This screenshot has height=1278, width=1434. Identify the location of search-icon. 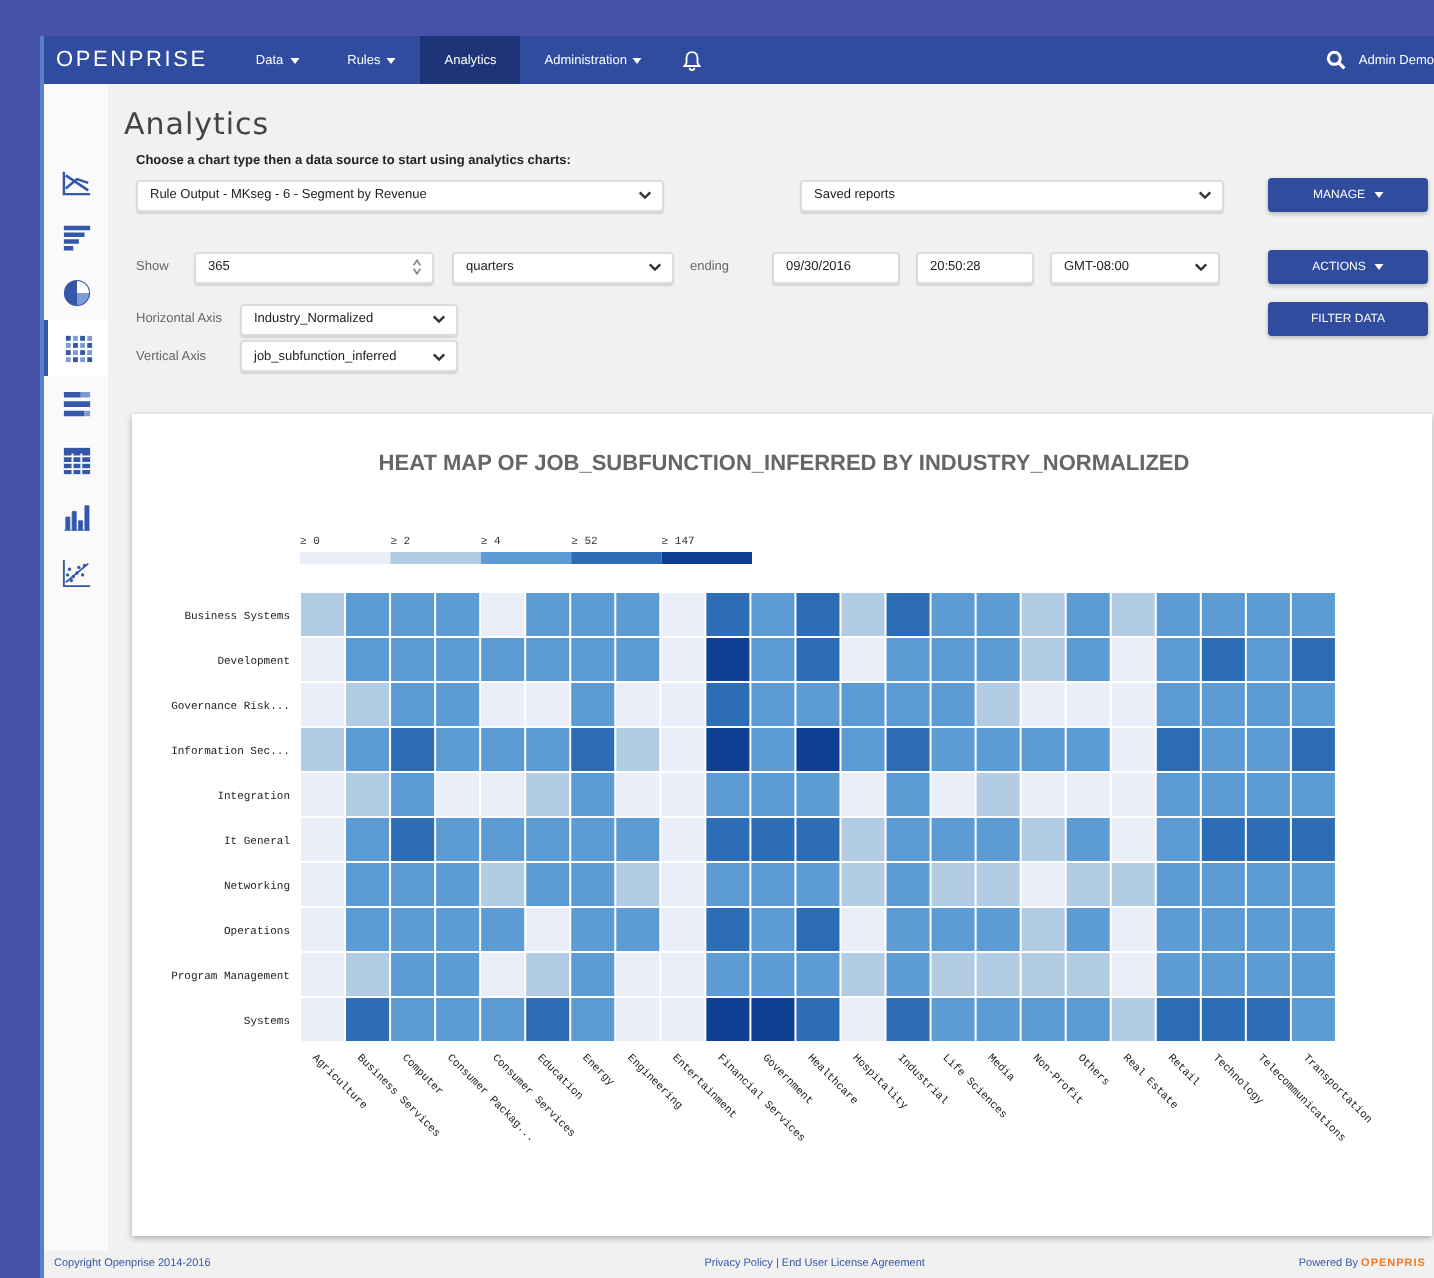
(1336, 60).